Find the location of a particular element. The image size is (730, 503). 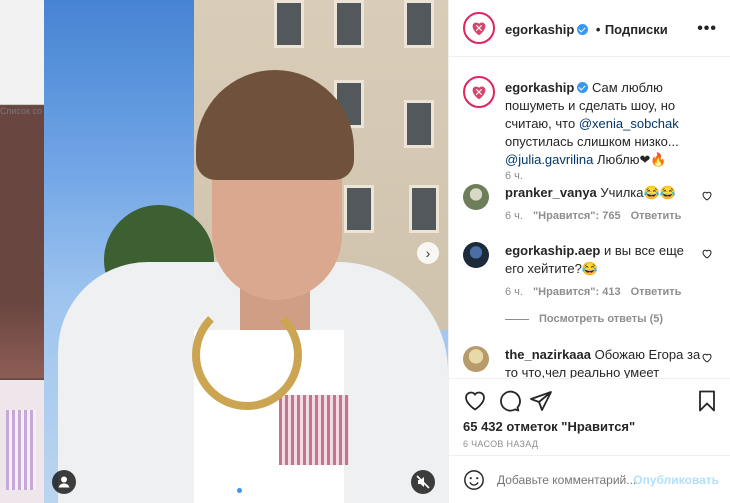

add-comment-bar: Опубликовать is located at coordinates (589, 479).